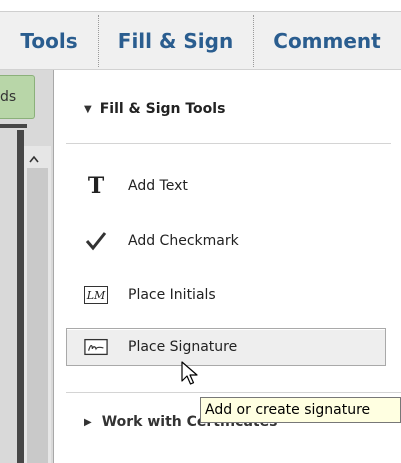  I want to click on collapse-triangle-icon: ▼, so click(88, 109).